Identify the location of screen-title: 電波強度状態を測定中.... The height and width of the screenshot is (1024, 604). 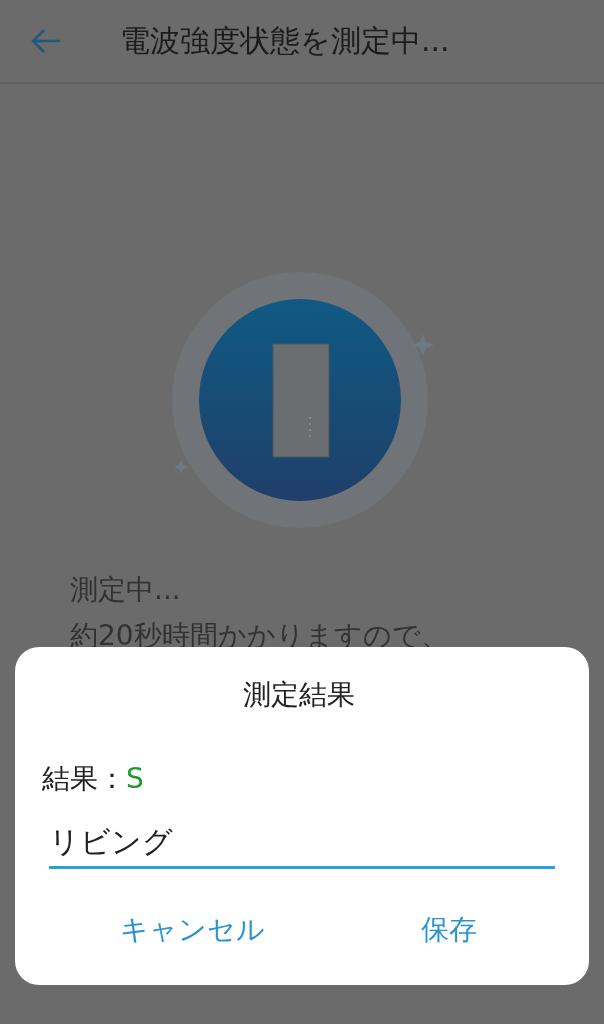
(285, 40).